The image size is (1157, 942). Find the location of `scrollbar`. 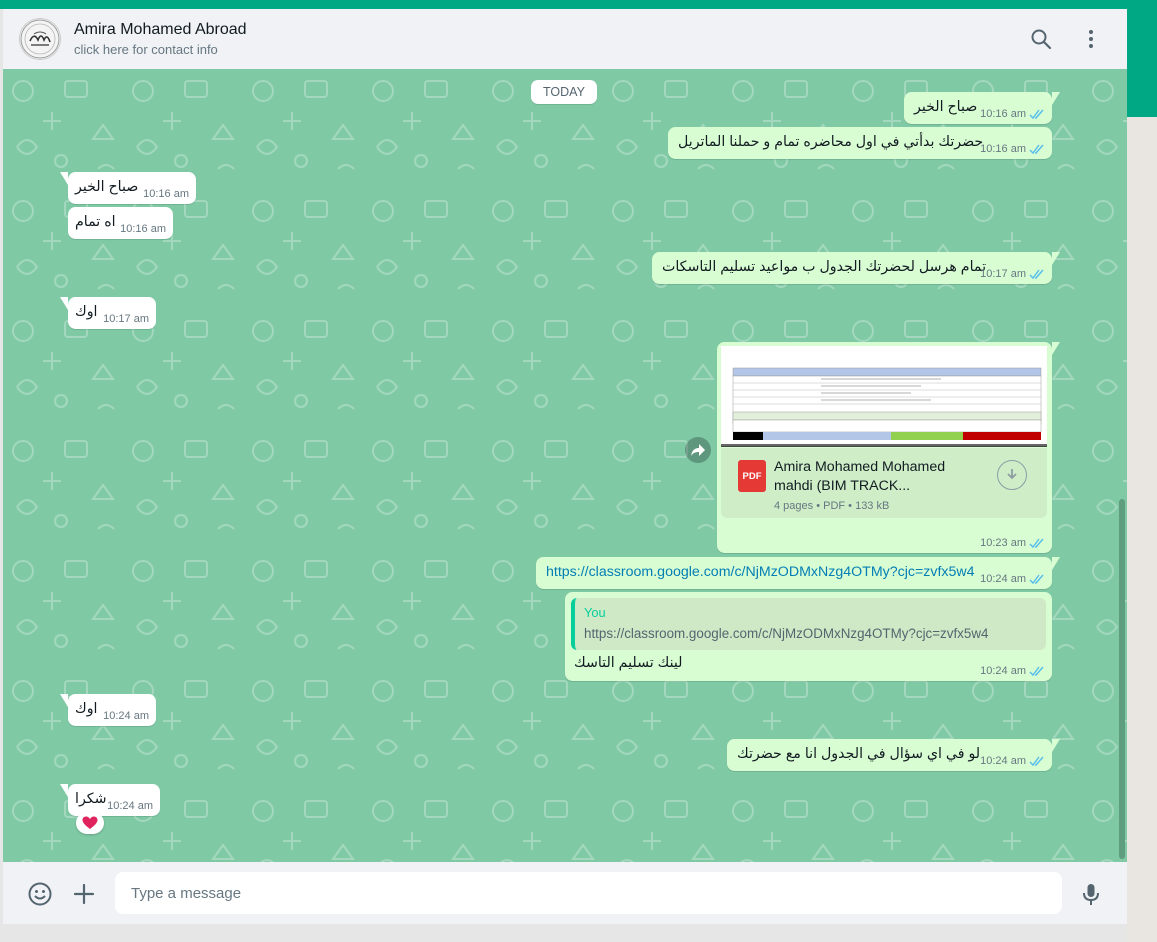

scrollbar is located at coordinates (1122, 679).